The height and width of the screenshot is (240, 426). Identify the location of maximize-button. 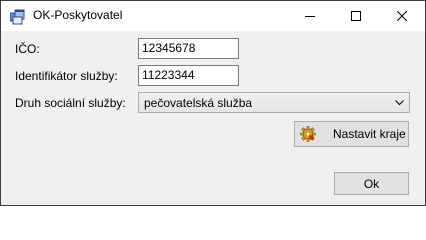
(356, 16).